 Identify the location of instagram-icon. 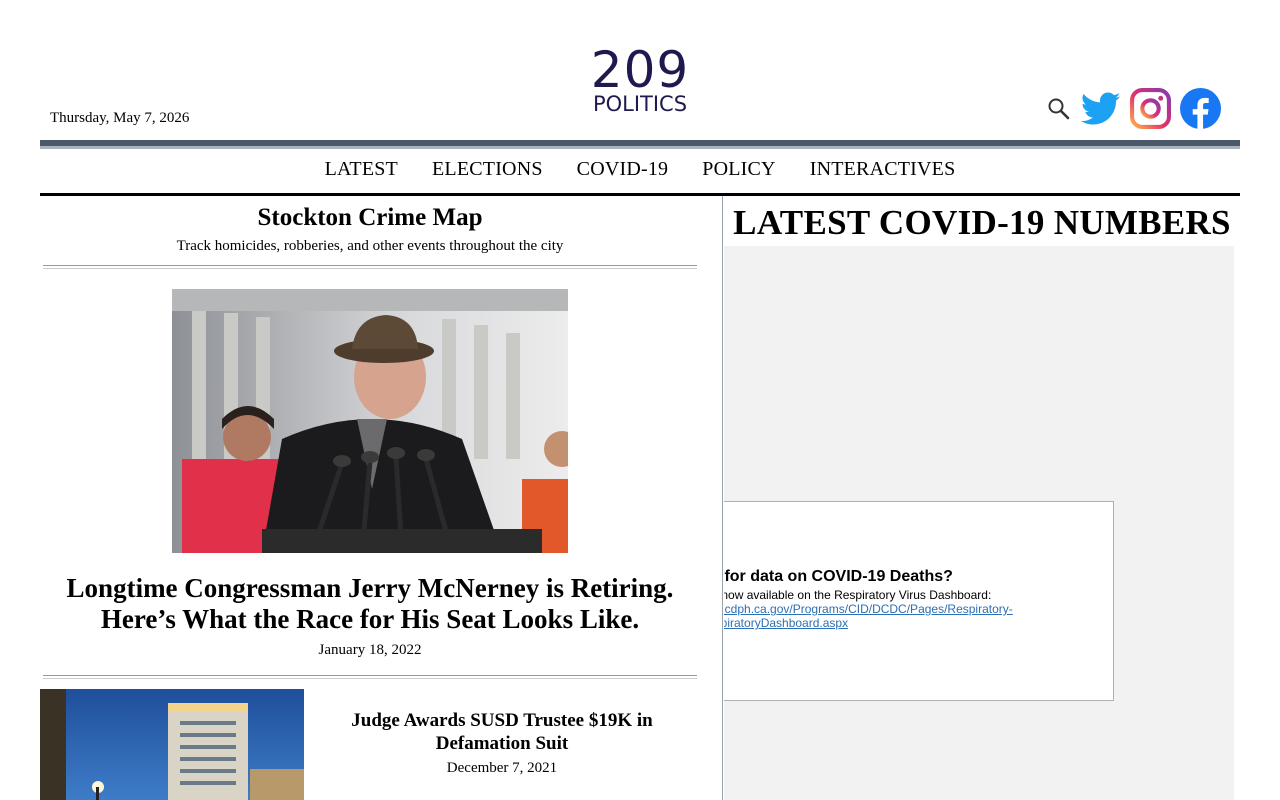
(1150, 108).